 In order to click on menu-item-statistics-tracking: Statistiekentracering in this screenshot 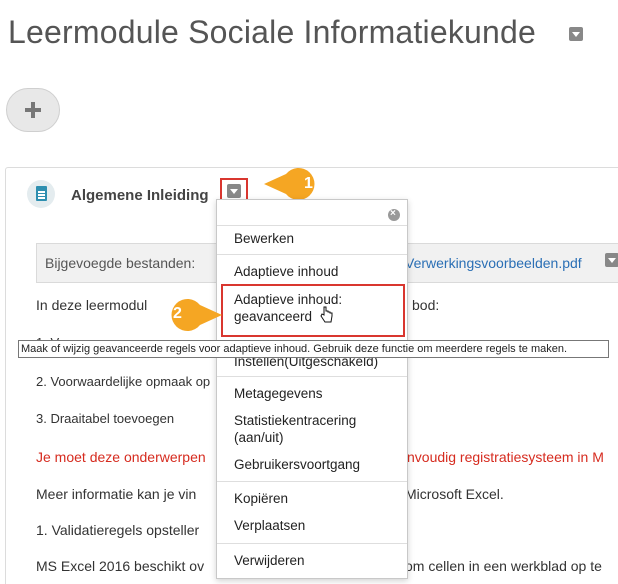, I will do `click(295, 420)`.